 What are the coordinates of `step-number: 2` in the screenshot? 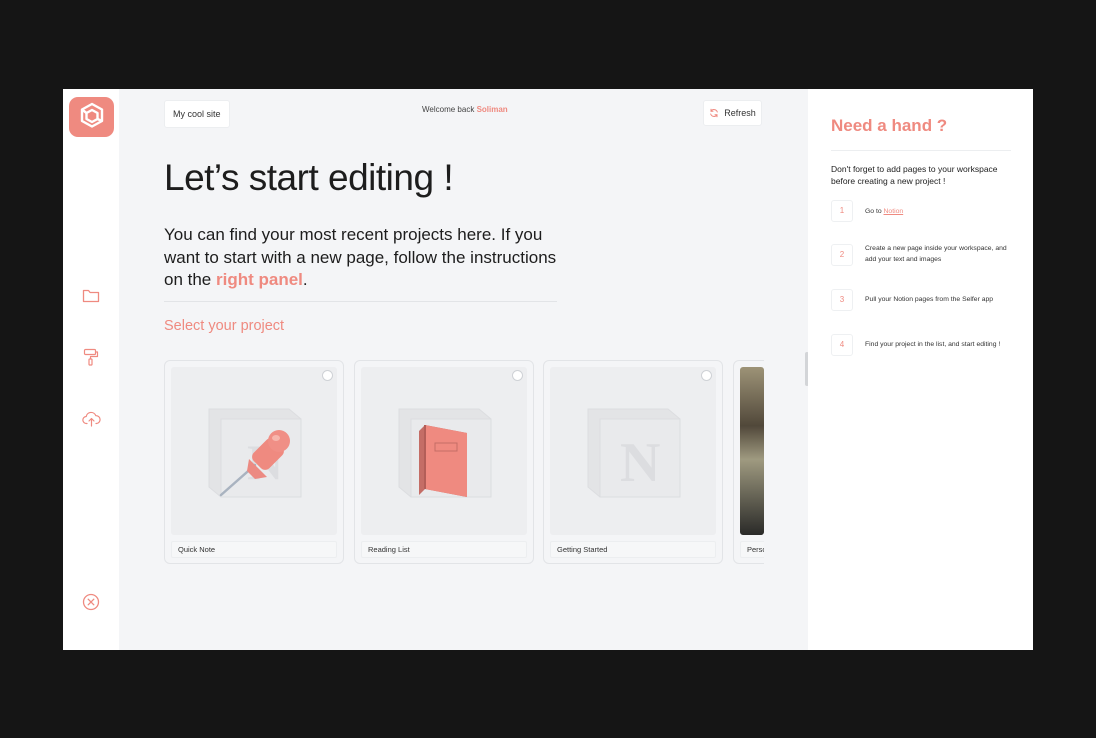 It's located at (842, 255).